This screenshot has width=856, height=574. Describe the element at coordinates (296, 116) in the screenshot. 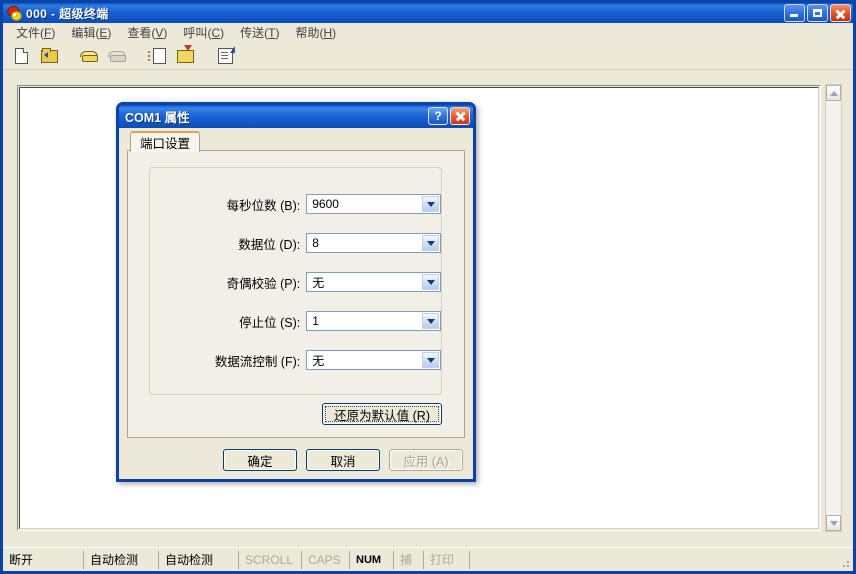

I see `dialog-titlebar: COM1 属性 ?` at that location.